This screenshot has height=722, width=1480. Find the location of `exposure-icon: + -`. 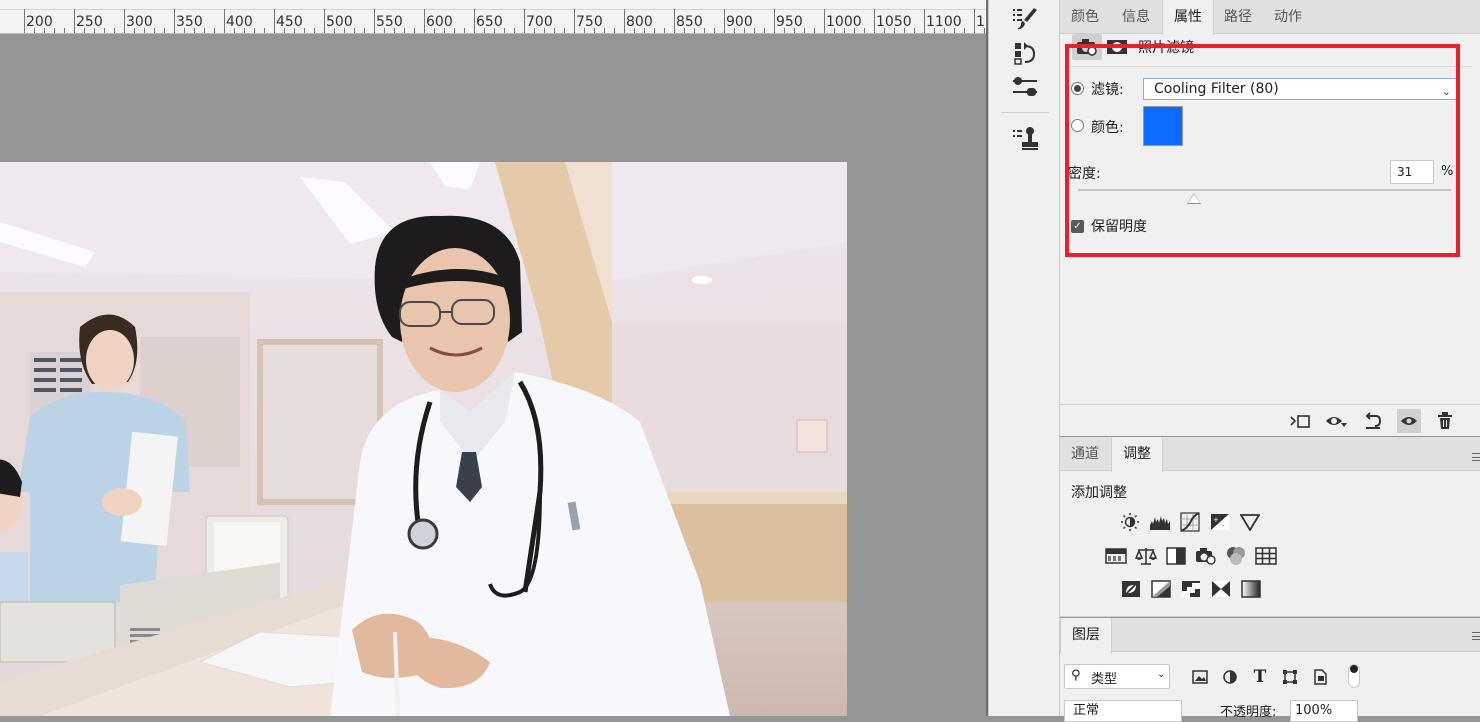

exposure-icon: + - is located at coordinates (1220, 522).